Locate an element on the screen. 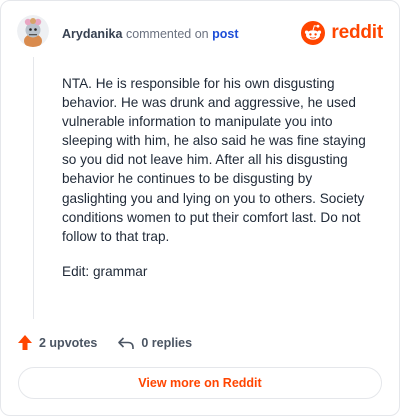 This screenshot has height=416, width=400. comment-paragraph: Edit: grammar is located at coordinates (105, 271).